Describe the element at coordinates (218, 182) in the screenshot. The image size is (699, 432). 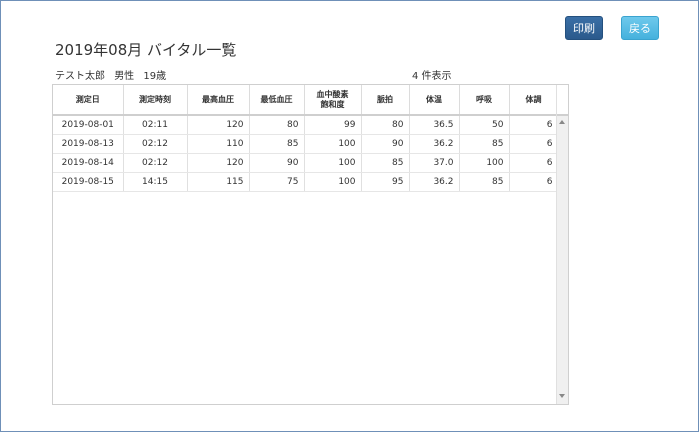
I see `cell-systolic: 115` at that location.